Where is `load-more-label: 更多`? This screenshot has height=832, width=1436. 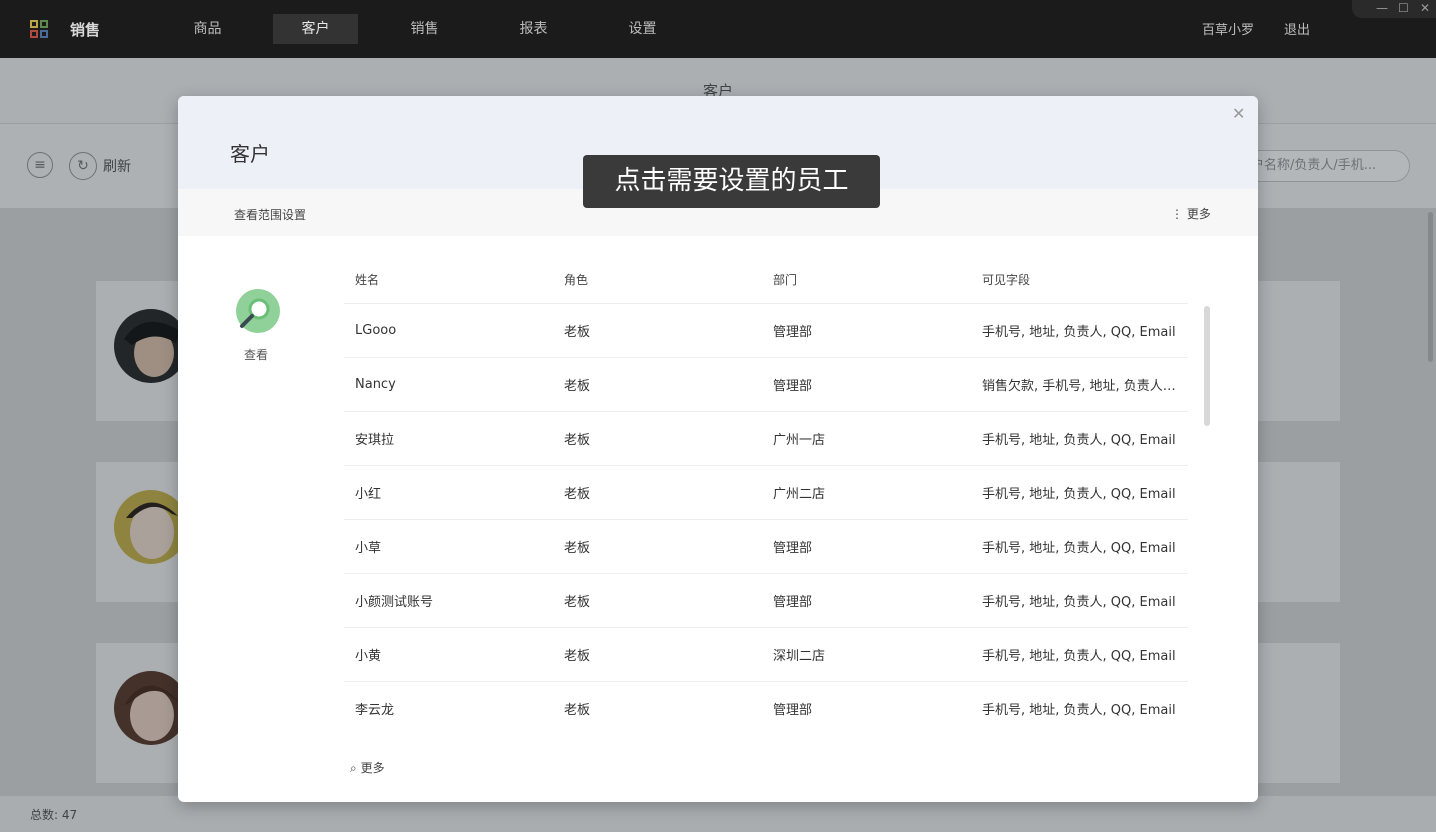
load-more-label: 更多 is located at coordinates (372, 768).